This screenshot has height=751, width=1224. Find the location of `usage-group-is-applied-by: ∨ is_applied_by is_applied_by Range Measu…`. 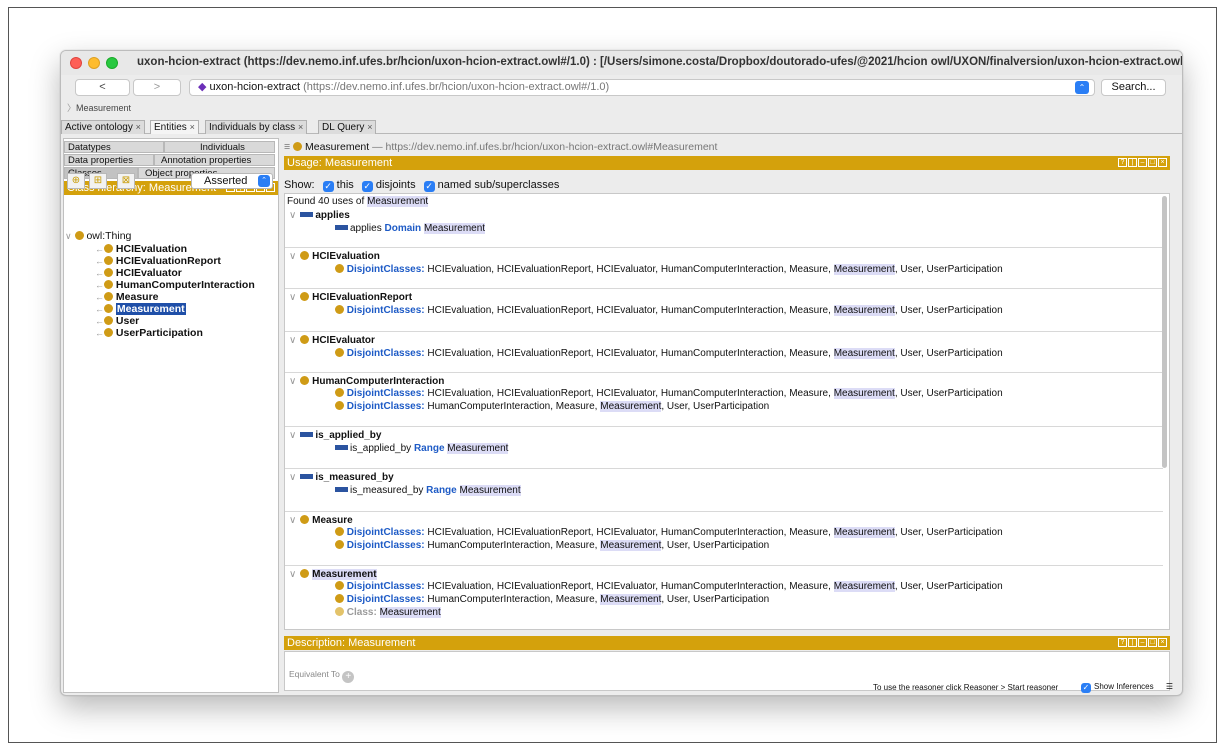

usage-group-is-applied-by: ∨ is_applied_by is_applied_by Range Measu… is located at coordinates (724, 448).